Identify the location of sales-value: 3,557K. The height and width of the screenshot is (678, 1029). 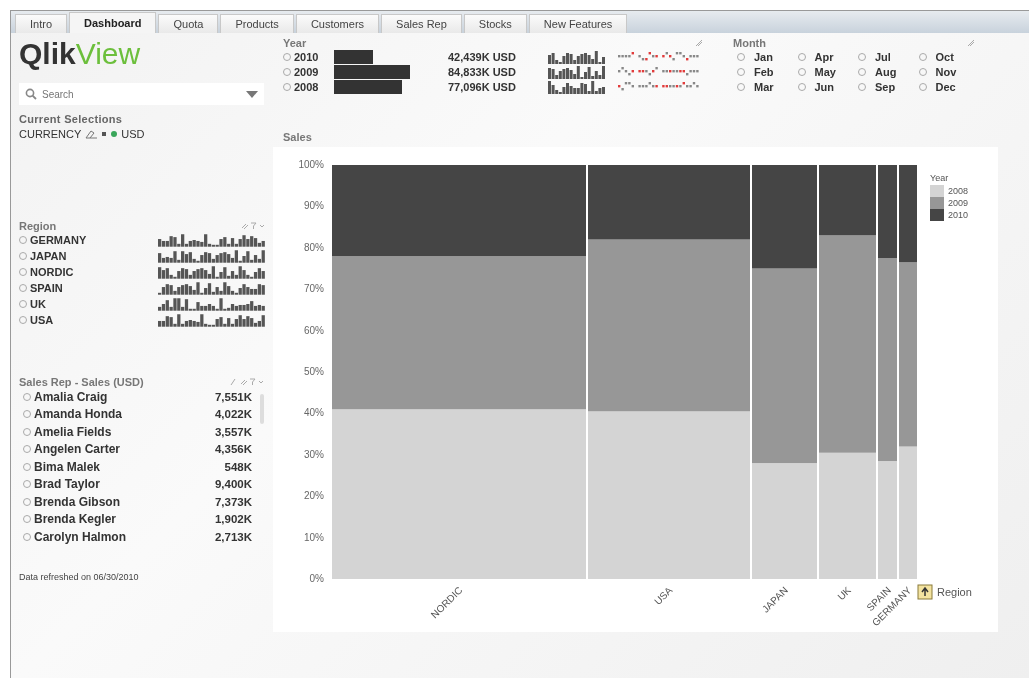
(232, 431).